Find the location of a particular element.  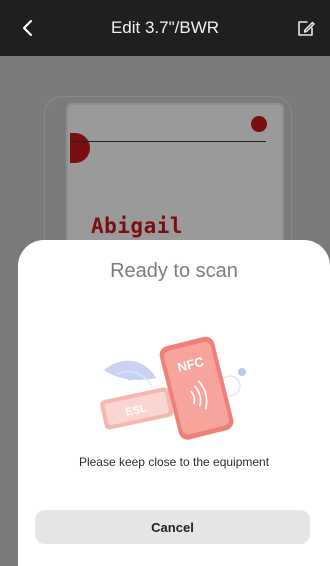

page-title: Edit 3.7"/BWR is located at coordinates (165, 27).